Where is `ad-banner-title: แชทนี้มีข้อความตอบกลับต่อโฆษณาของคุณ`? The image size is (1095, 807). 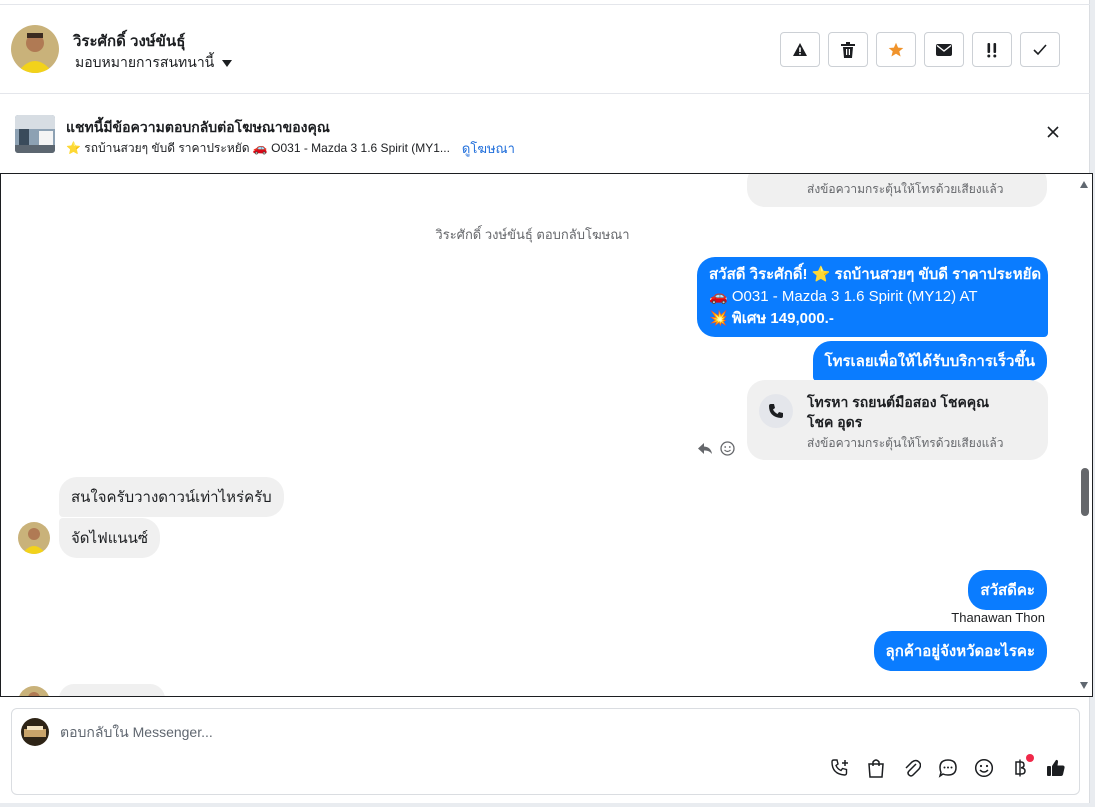
ad-banner-title: แชทนี้มีข้อความตอบกลับต่อโฆษณาของคุณ is located at coordinates (198, 127).